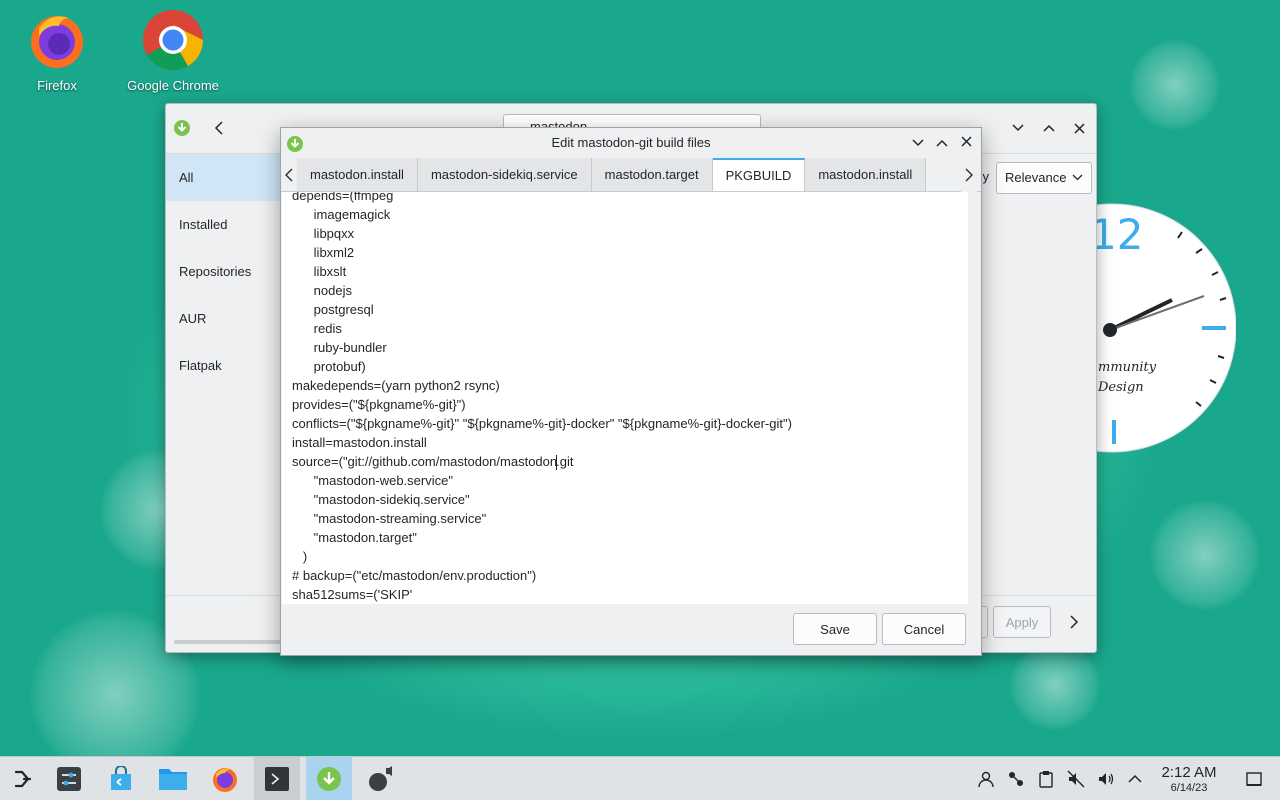 The image size is (1280, 800). I want to click on code-line: ), so click(300, 556).